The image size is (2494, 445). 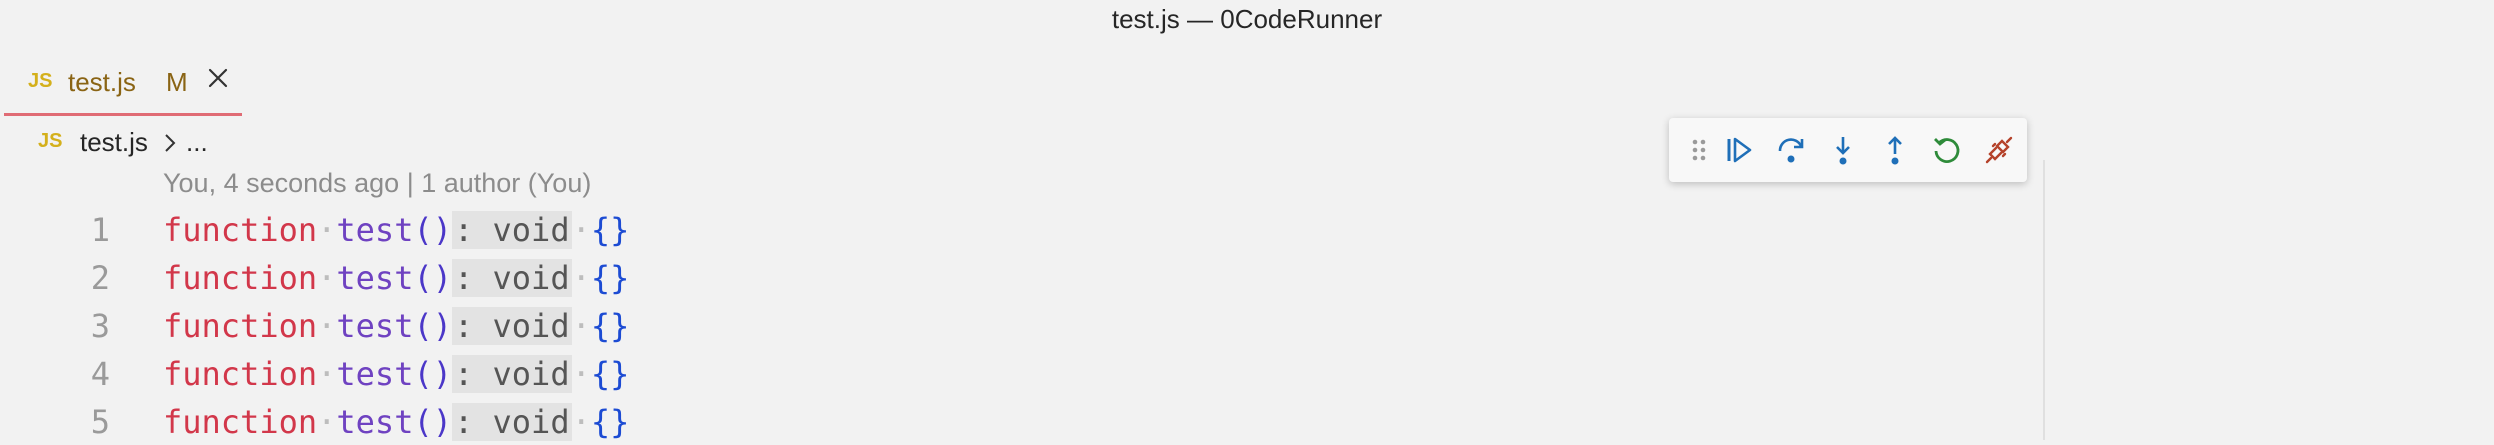 I want to click on code-line: 1 function·test(): void·{}, so click(x=400, y=229).